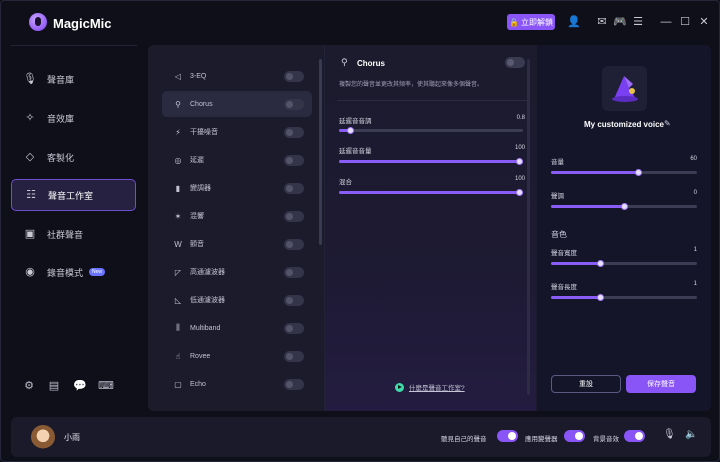  What do you see at coordinates (620, 22) in the screenshot?
I see `discord-icon: 🎮` at bounding box center [620, 22].